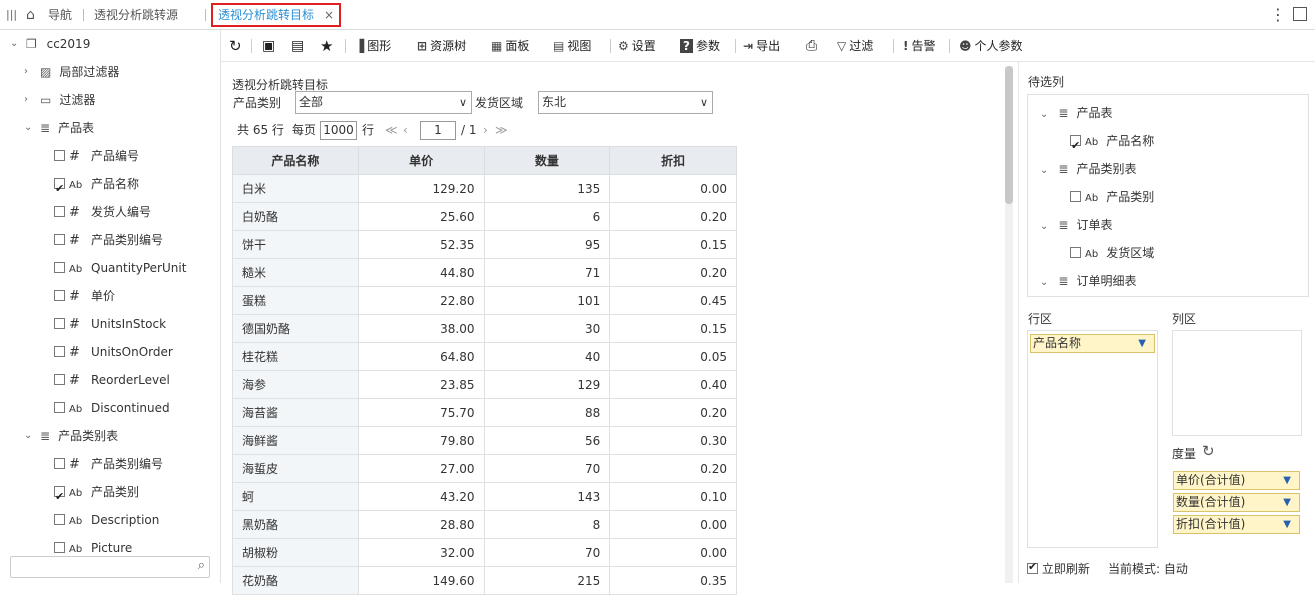  What do you see at coordinates (84, 296) in the screenshot?
I see `tree-field: # 单价` at bounding box center [84, 296].